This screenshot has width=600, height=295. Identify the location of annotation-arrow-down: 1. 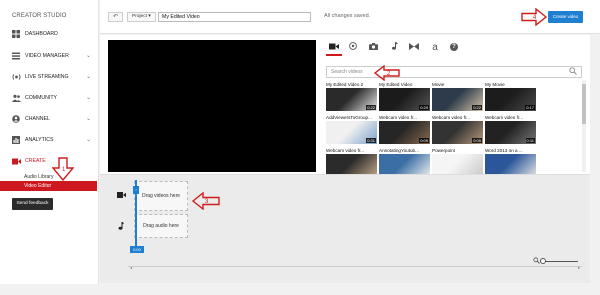
(63, 169).